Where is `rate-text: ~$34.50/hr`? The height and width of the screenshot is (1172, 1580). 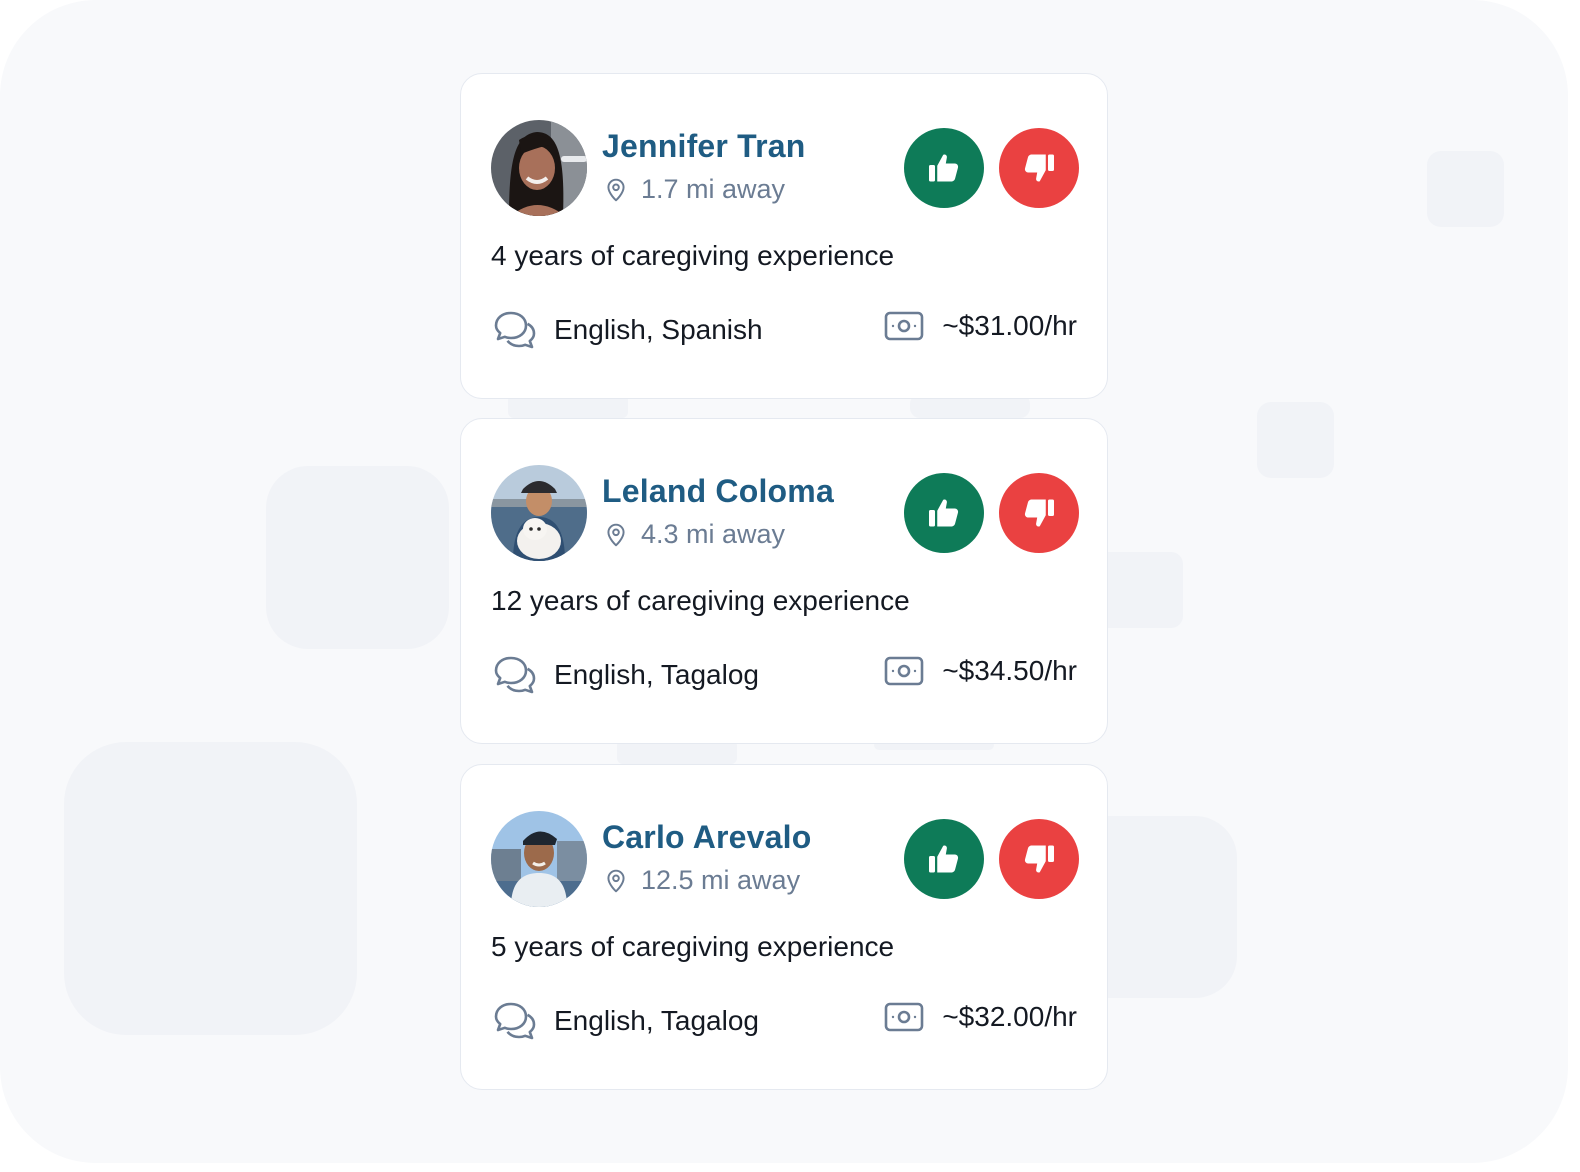
rate-text: ~$34.50/hr is located at coordinates (1009, 670).